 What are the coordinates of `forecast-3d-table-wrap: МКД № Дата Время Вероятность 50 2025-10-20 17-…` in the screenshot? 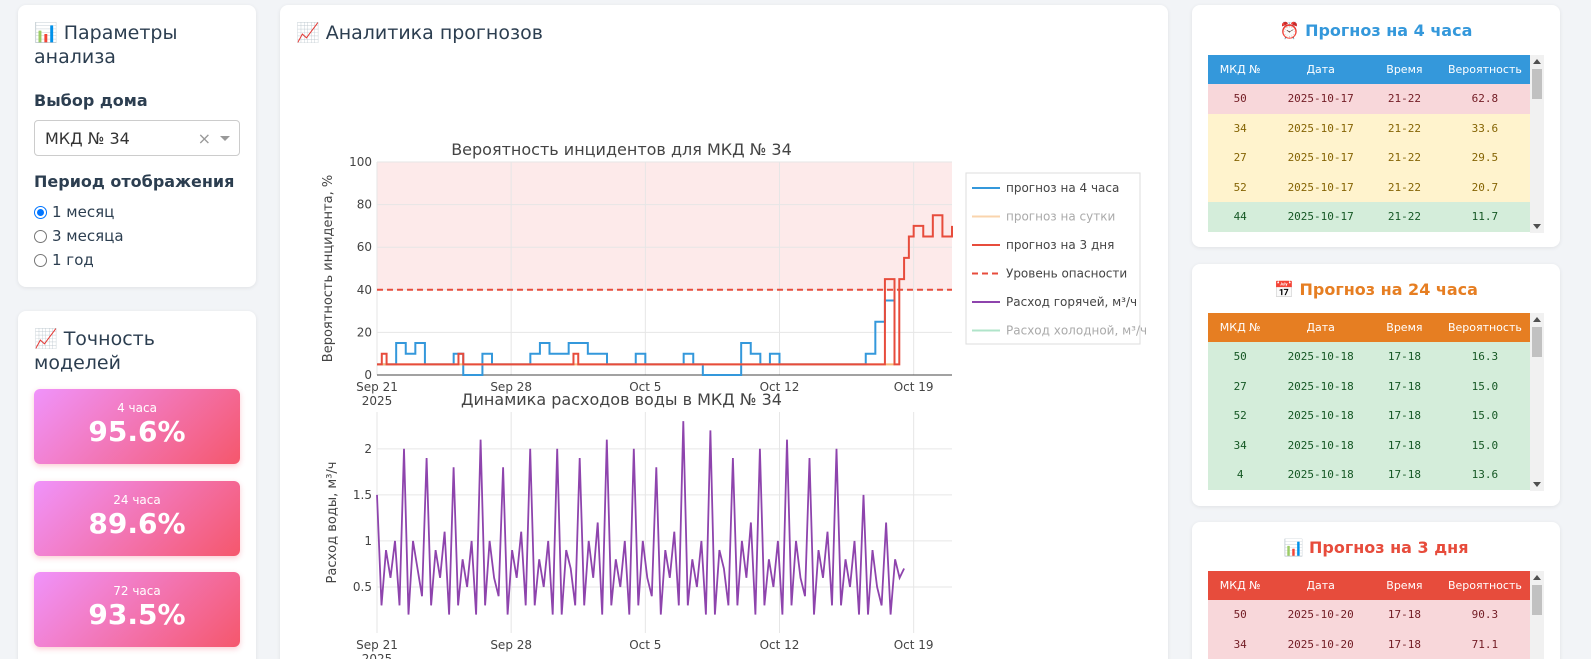 It's located at (1376, 615).